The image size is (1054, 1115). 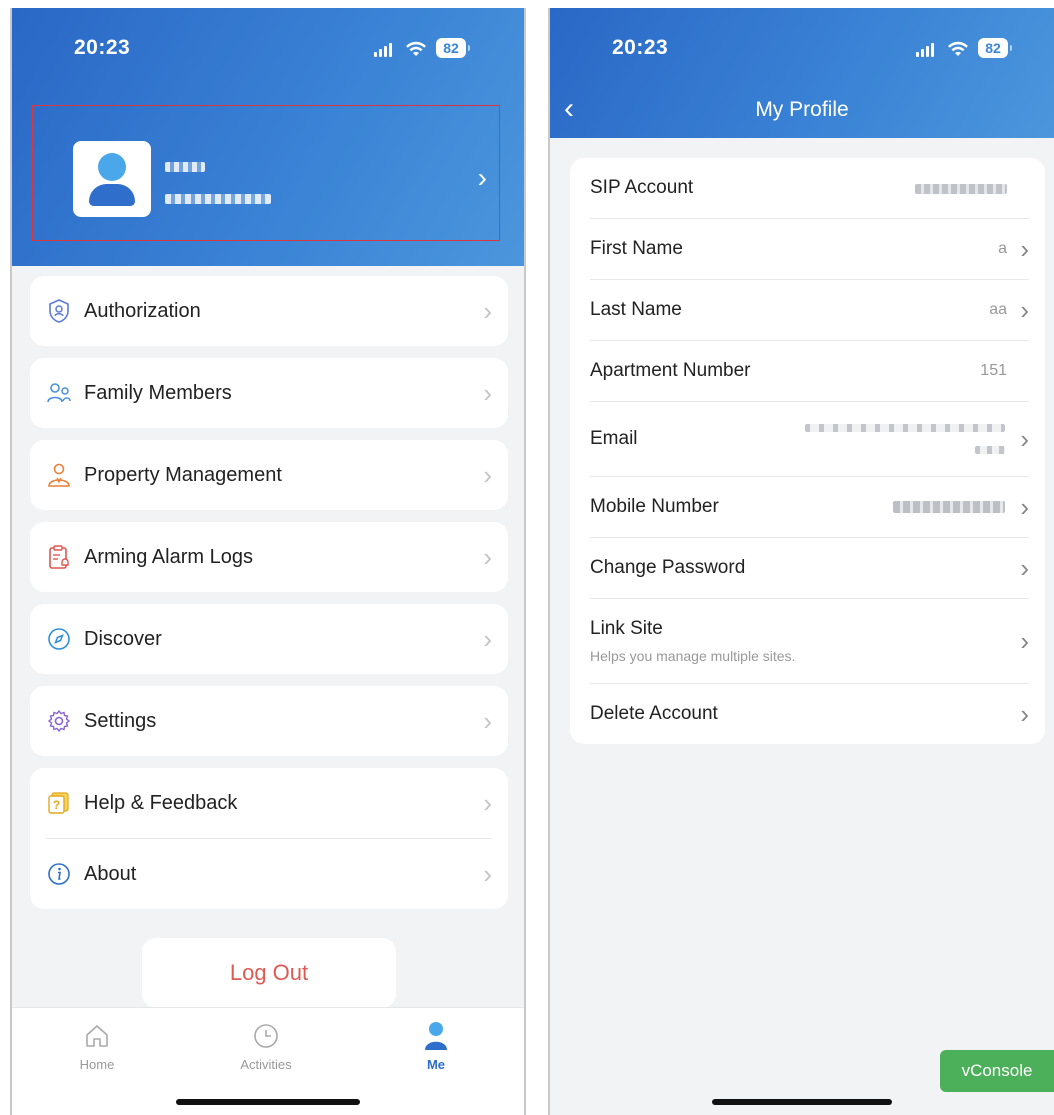 What do you see at coordinates (654, 713) in the screenshot?
I see `row-label: Delete Account` at bounding box center [654, 713].